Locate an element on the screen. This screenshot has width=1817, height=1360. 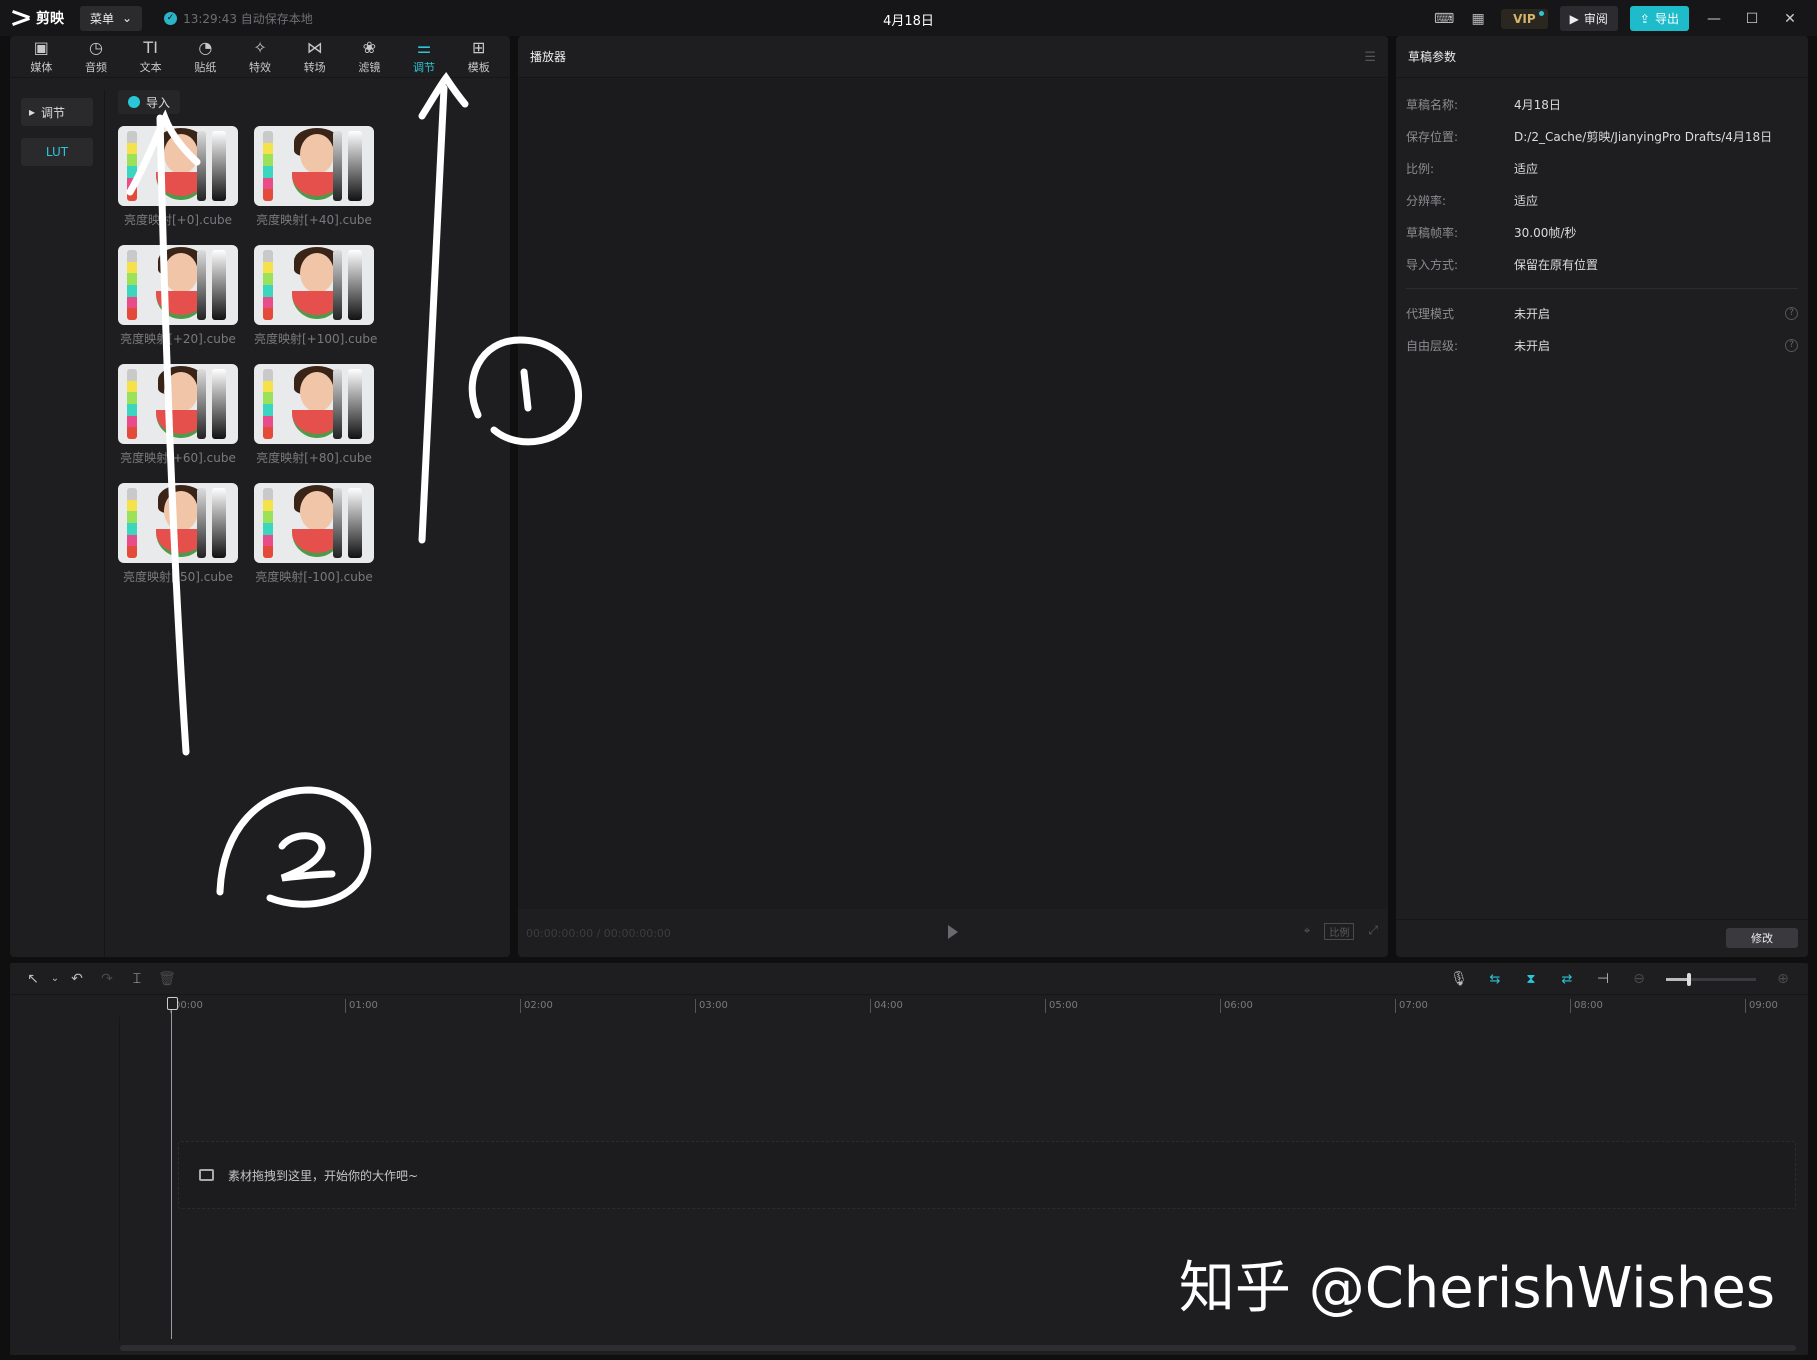
sidebar-item-adjust: ▸ 调节 is located at coordinates (57, 112).